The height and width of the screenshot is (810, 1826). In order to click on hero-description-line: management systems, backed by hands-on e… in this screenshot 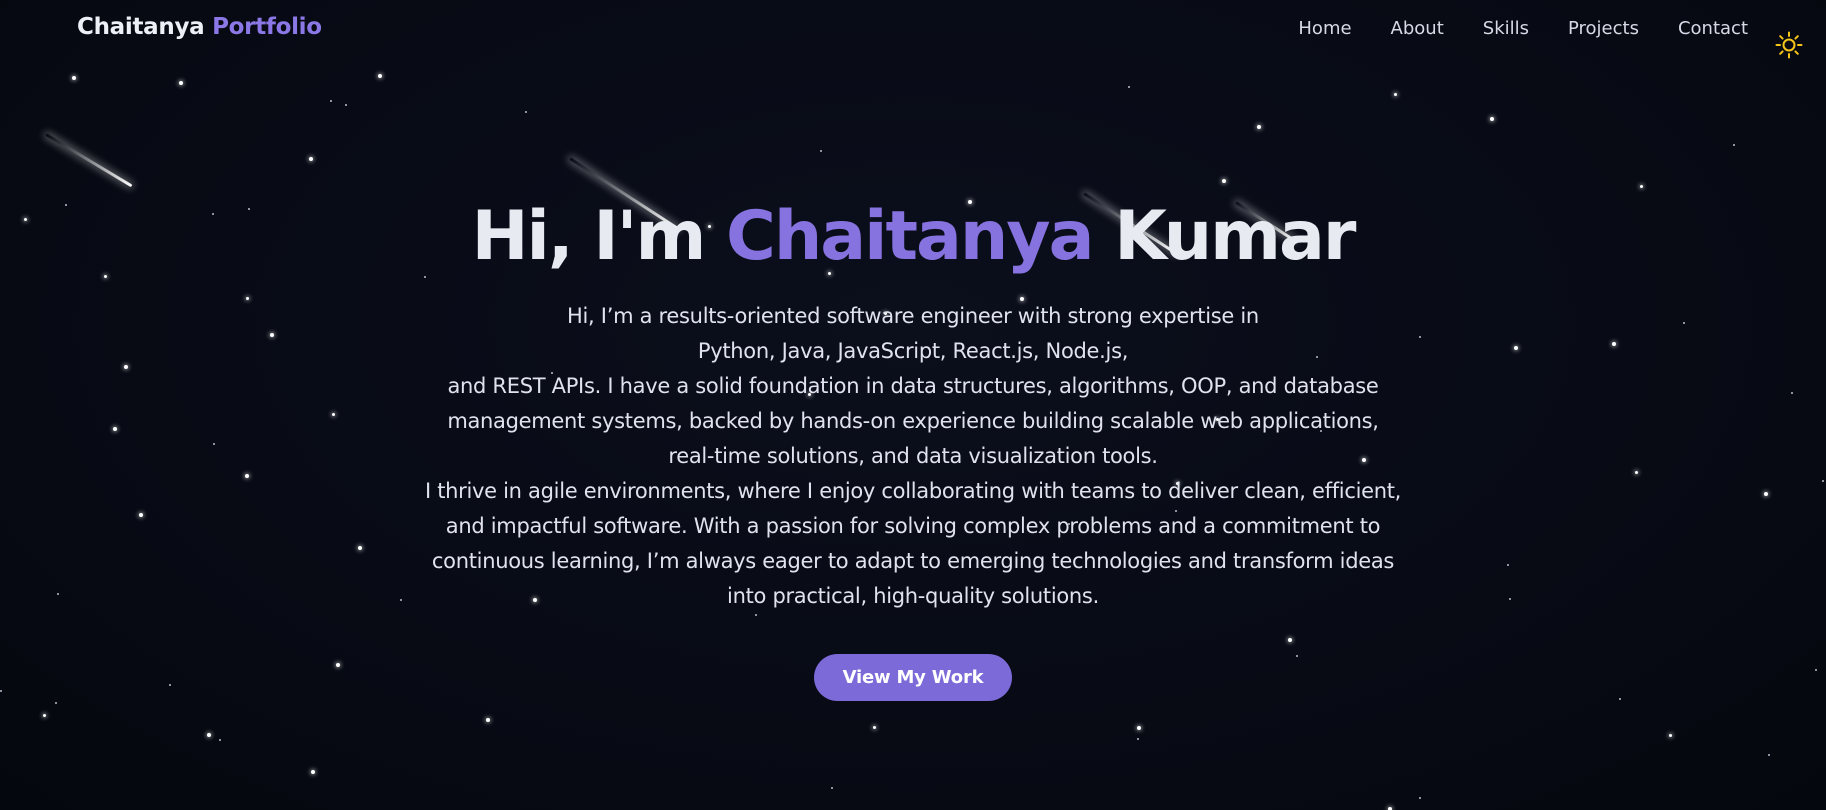, I will do `click(913, 420)`.